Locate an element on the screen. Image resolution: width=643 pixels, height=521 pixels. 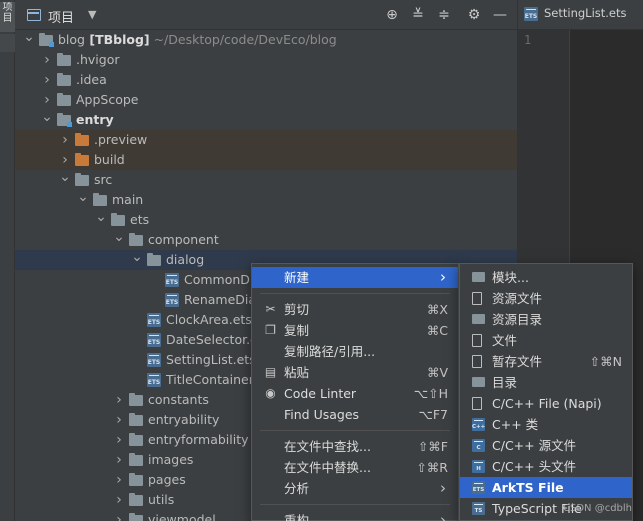
submenu-item: C++ C++ 类 is located at coordinates (546, 424).